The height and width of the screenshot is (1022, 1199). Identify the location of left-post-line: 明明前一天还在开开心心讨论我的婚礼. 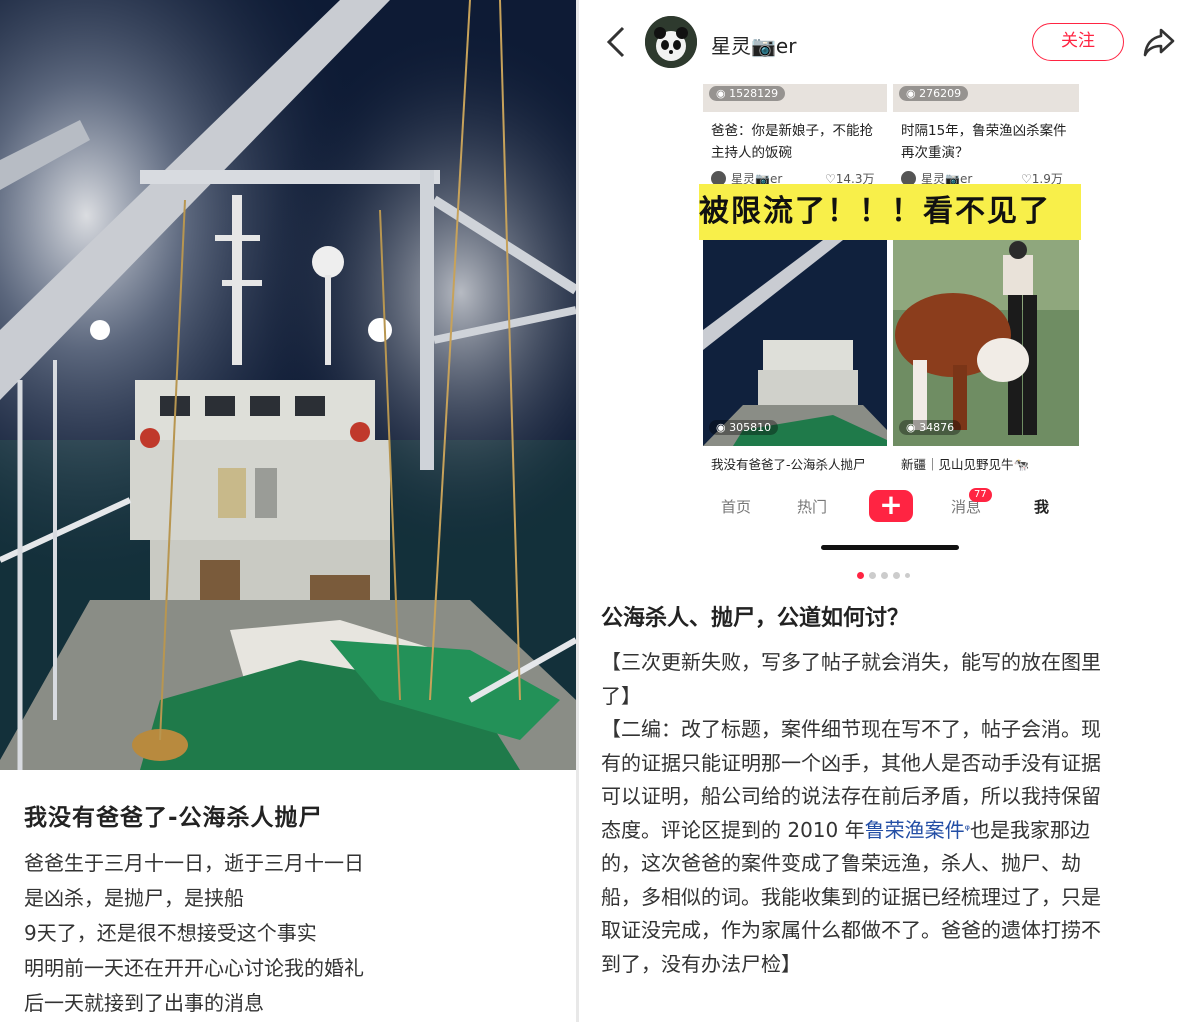
(194, 968).